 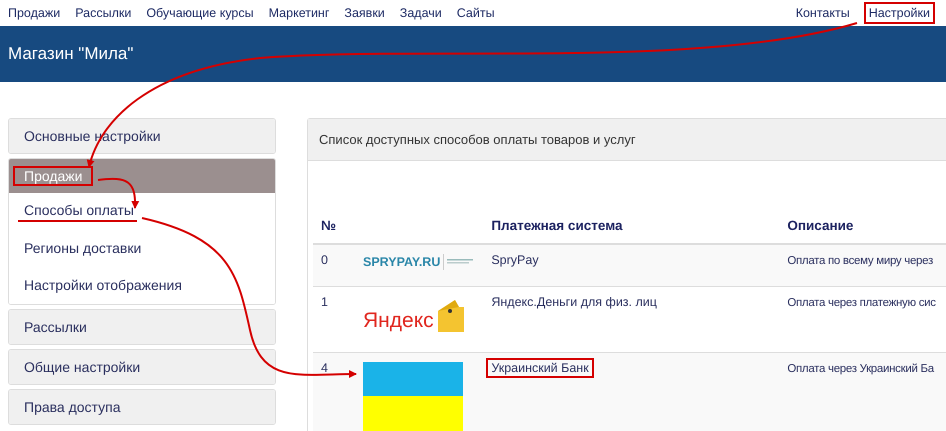 What do you see at coordinates (53, 176) in the screenshot?
I see `section-label: Продажи` at bounding box center [53, 176].